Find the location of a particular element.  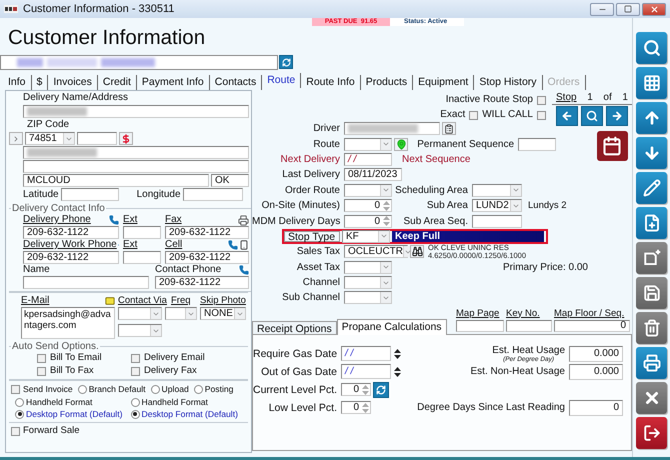

field-label: Require Gas Date is located at coordinates (295, 354).